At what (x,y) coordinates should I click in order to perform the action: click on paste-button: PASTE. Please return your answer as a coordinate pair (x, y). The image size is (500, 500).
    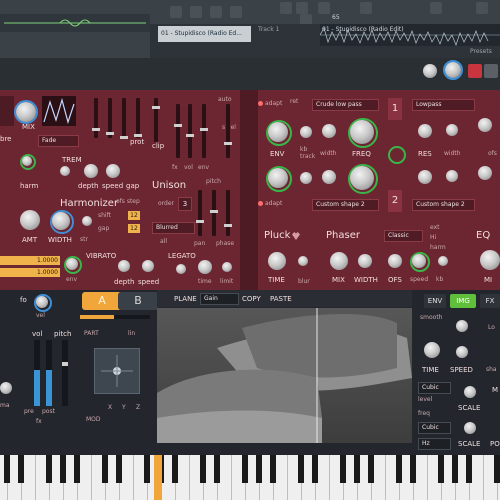
    Looking at the image, I should click on (281, 299).